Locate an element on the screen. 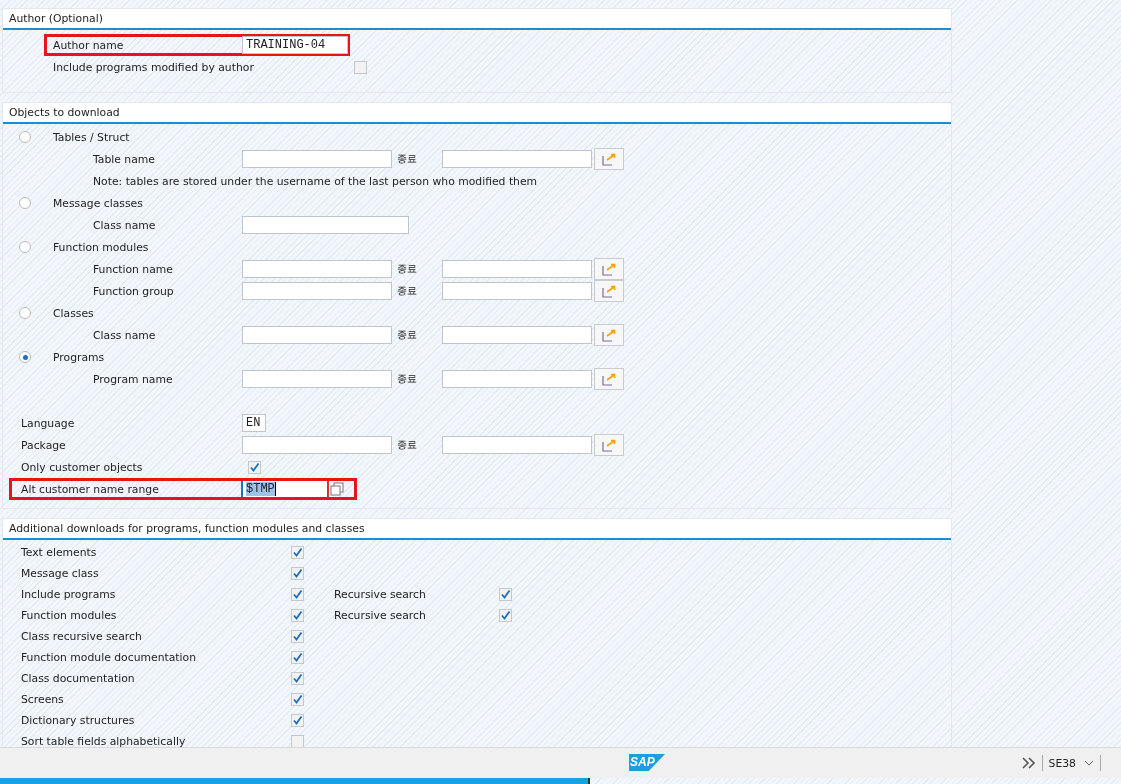  expand-icon is located at coordinates (1028, 763).